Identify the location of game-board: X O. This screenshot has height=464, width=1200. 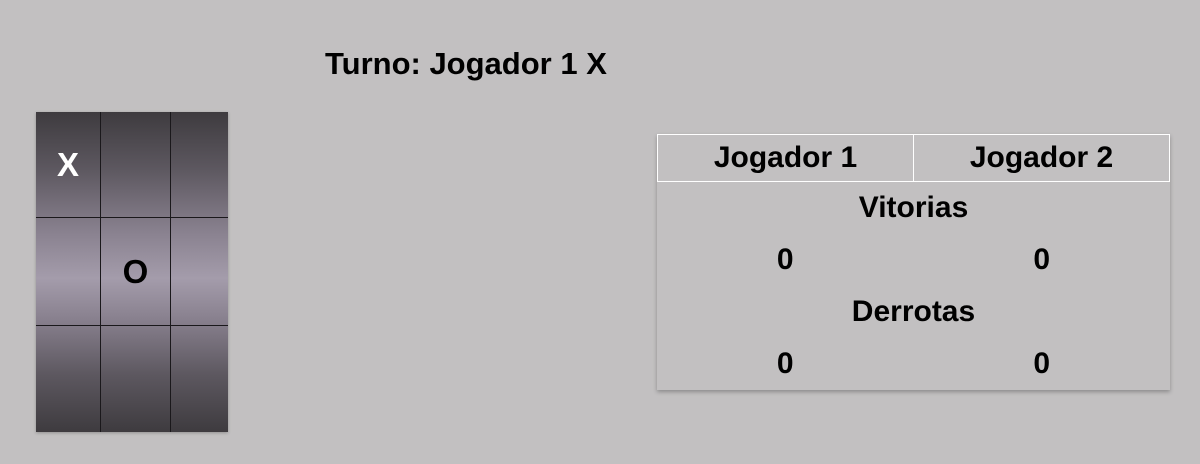
(132, 272).